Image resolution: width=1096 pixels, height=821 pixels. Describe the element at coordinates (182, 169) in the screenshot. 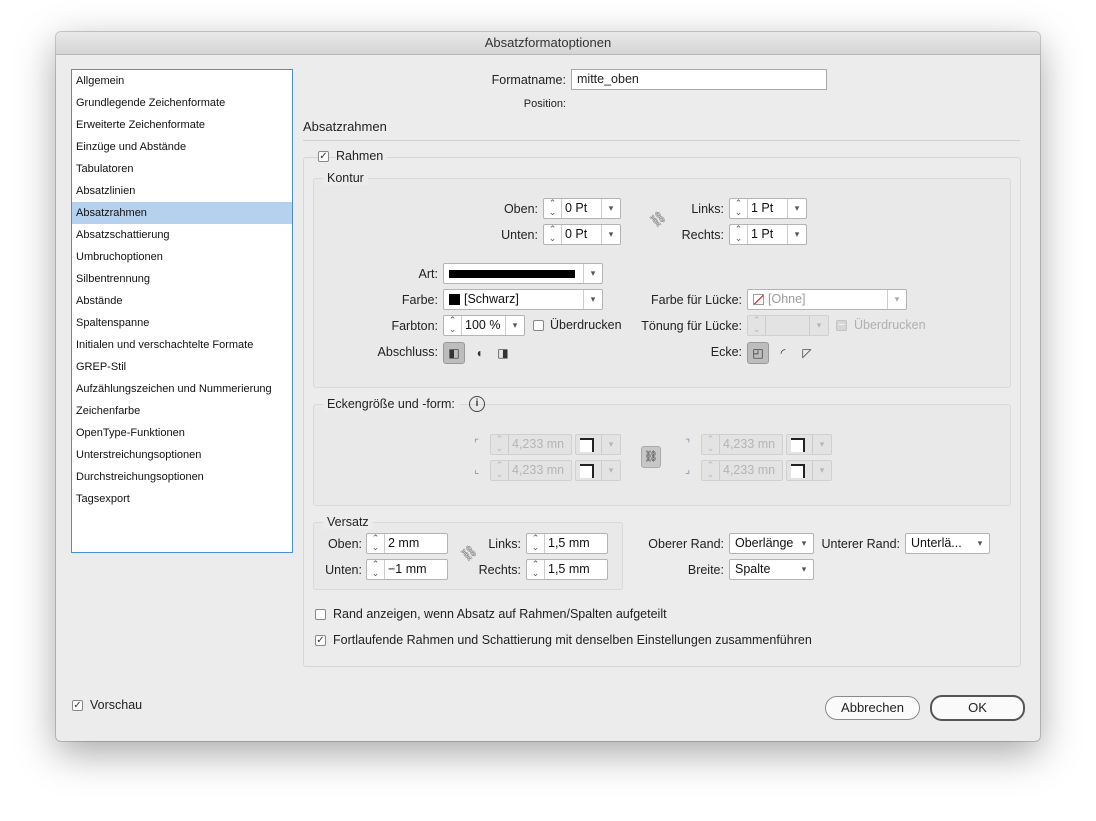

I see `sidebar-item: Tabulatoren` at that location.